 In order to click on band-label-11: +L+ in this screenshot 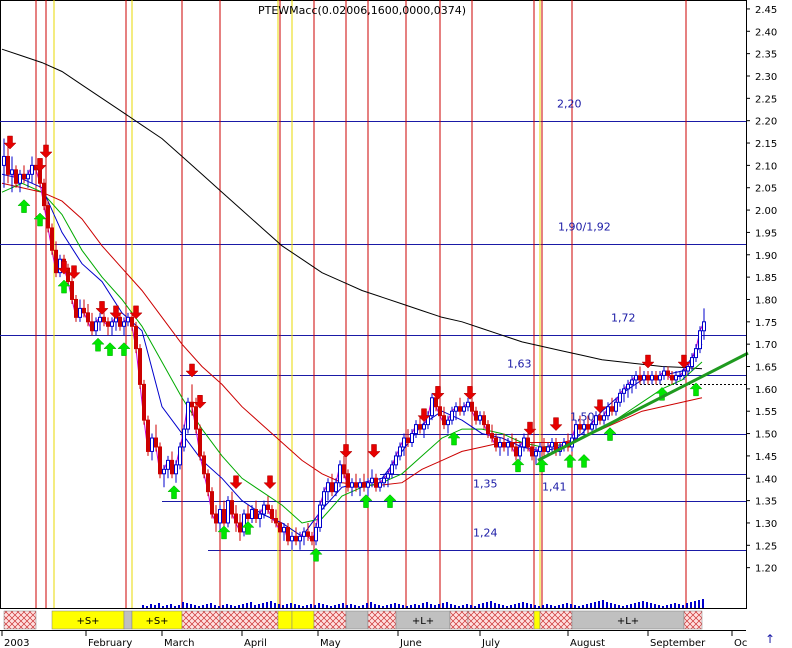, I will do `click(423, 621)`.